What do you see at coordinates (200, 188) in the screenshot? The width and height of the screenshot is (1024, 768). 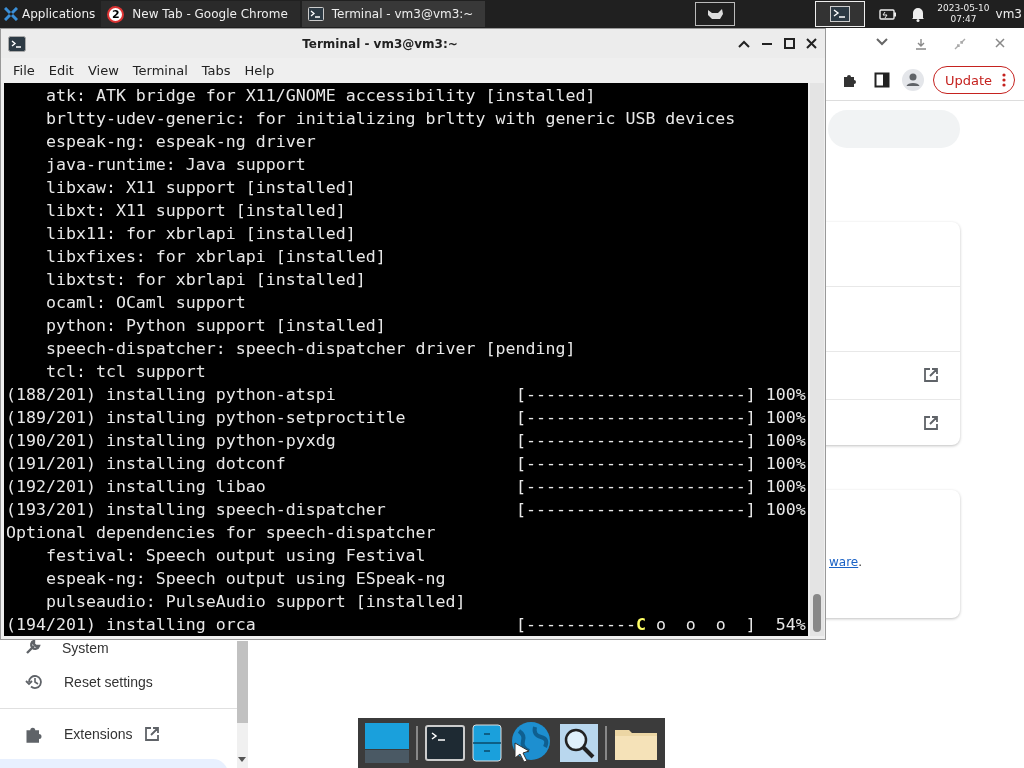 I see `terminal-line: libxaw: X11 support [installed]` at bounding box center [200, 188].